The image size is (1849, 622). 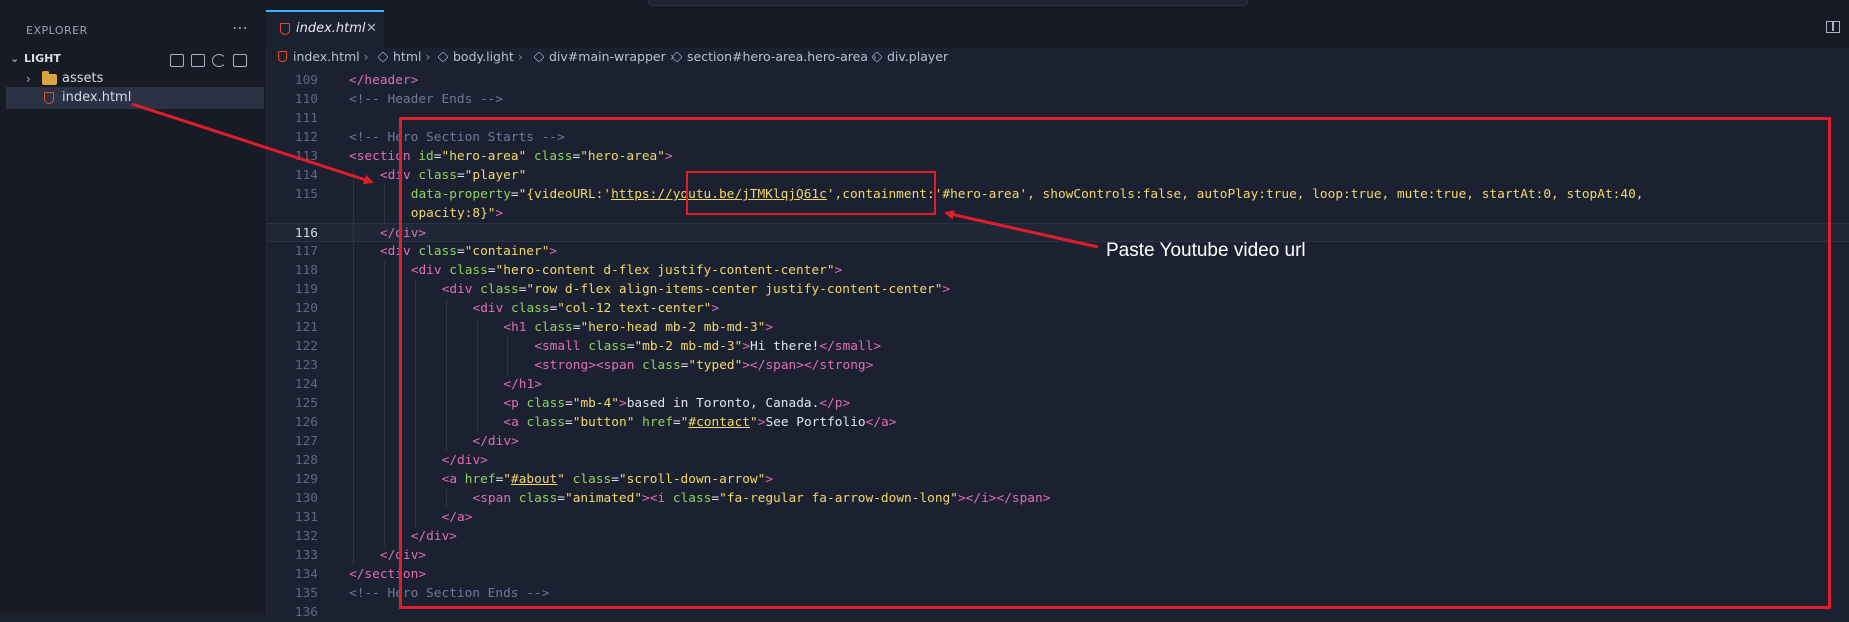 What do you see at coordinates (615, 175) in the screenshot?
I see `annotation-arrows` at bounding box center [615, 175].